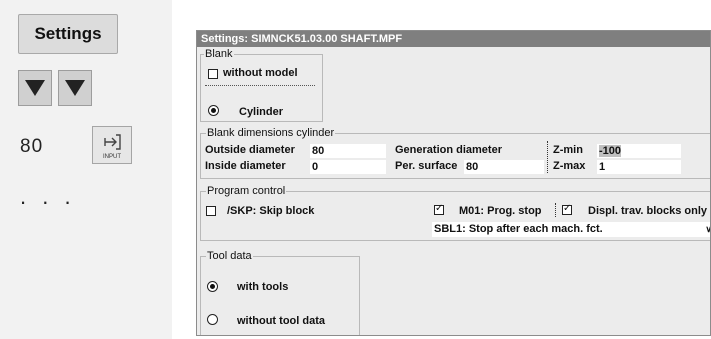 The image size is (711, 339). What do you see at coordinates (567, 209) in the screenshot?
I see `displ-trav-checkbox` at bounding box center [567, 209].